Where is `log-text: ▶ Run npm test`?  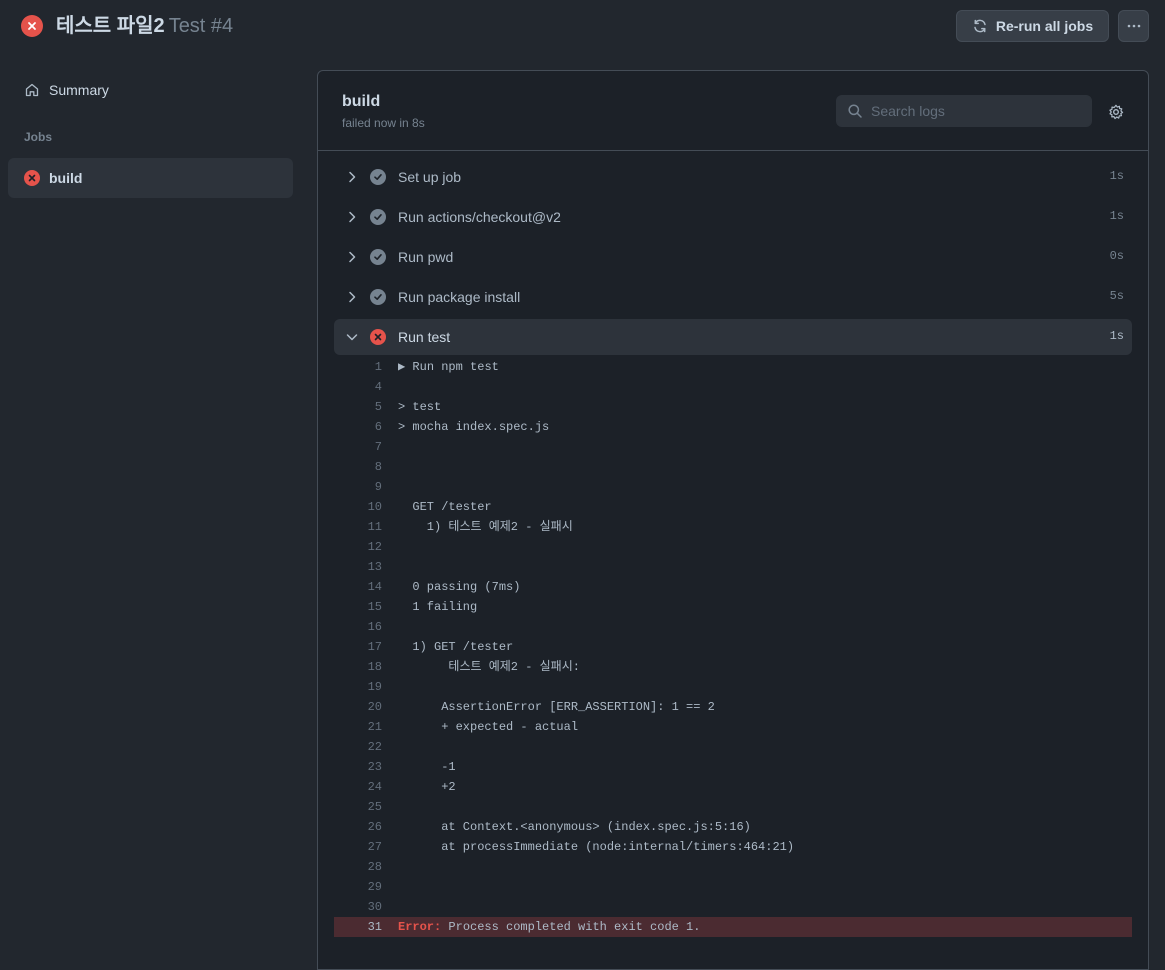 log-text: ▶ Run npm test is located at coordinates (448, 367).